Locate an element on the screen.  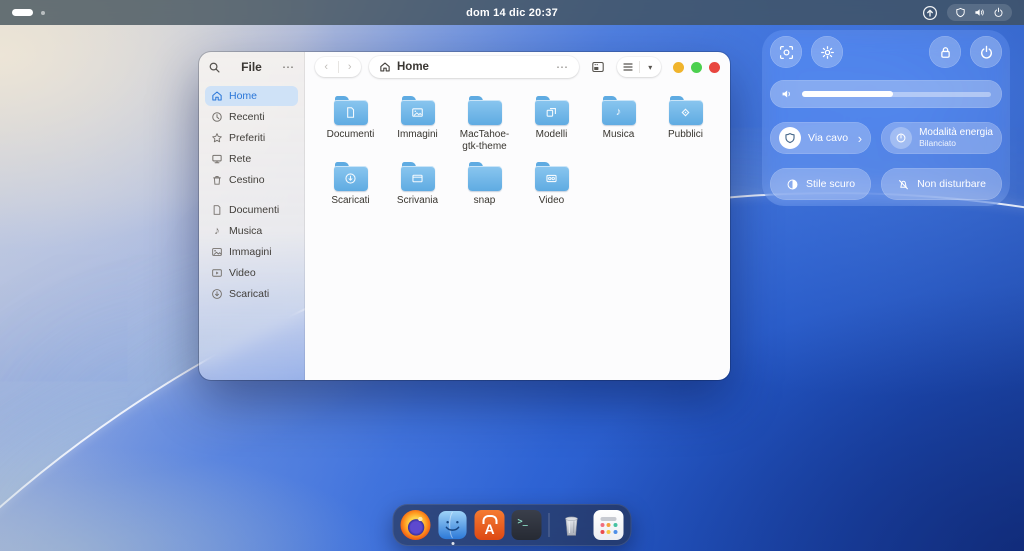
tile-label: Stile scuro is located at coordinates (831, 184).